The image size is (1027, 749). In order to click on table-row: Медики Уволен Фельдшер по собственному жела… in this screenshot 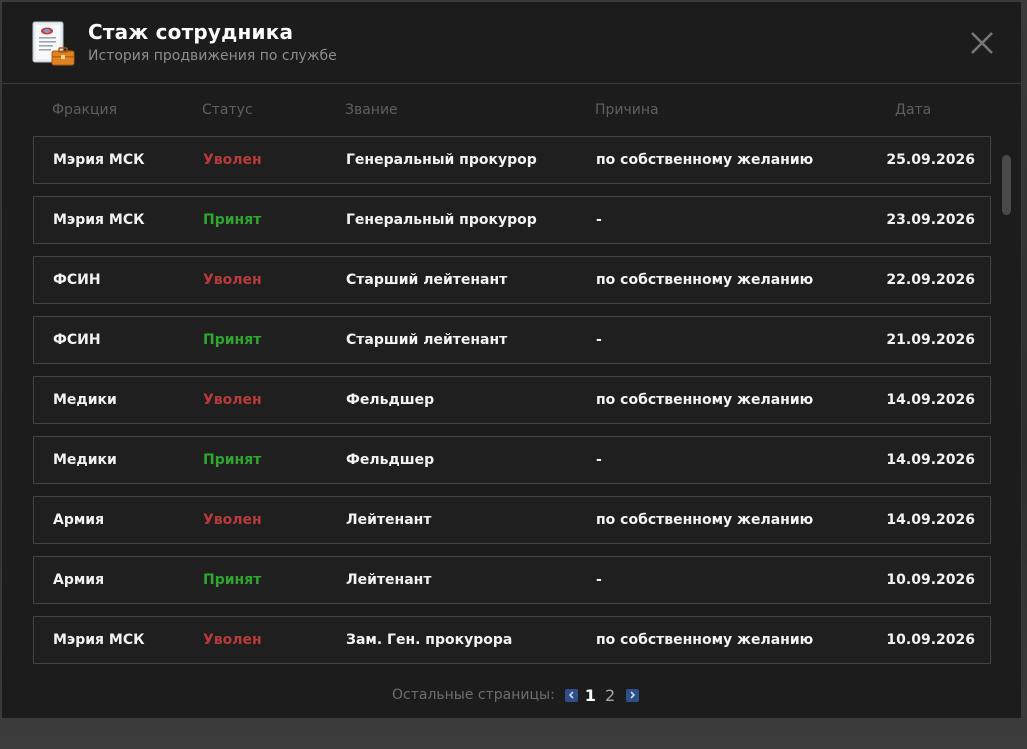, I will do `click(512, 400)`.